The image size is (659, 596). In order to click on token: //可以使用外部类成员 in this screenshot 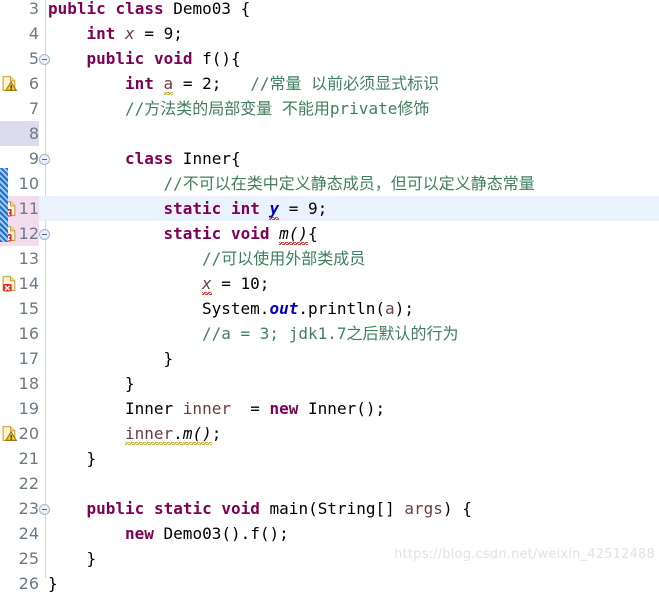, I will do `click(284, 258)`.